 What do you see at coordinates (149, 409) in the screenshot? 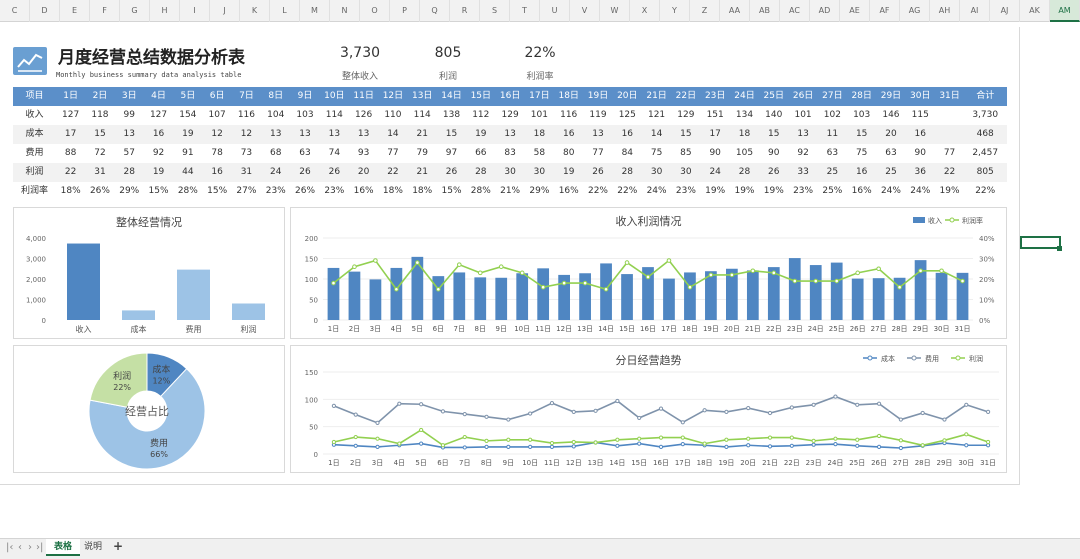
I see `share-chart-panel: 成本 12% 费用 66% 利润 22% 经营占比` at bounding box center [149, 409].